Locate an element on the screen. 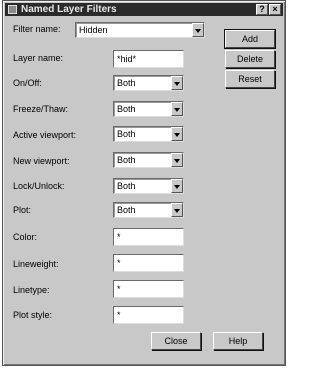 The image size is (320, 368). freeze-thaw-label: Freeze/Thaw: is located at coordinates (41, 109).